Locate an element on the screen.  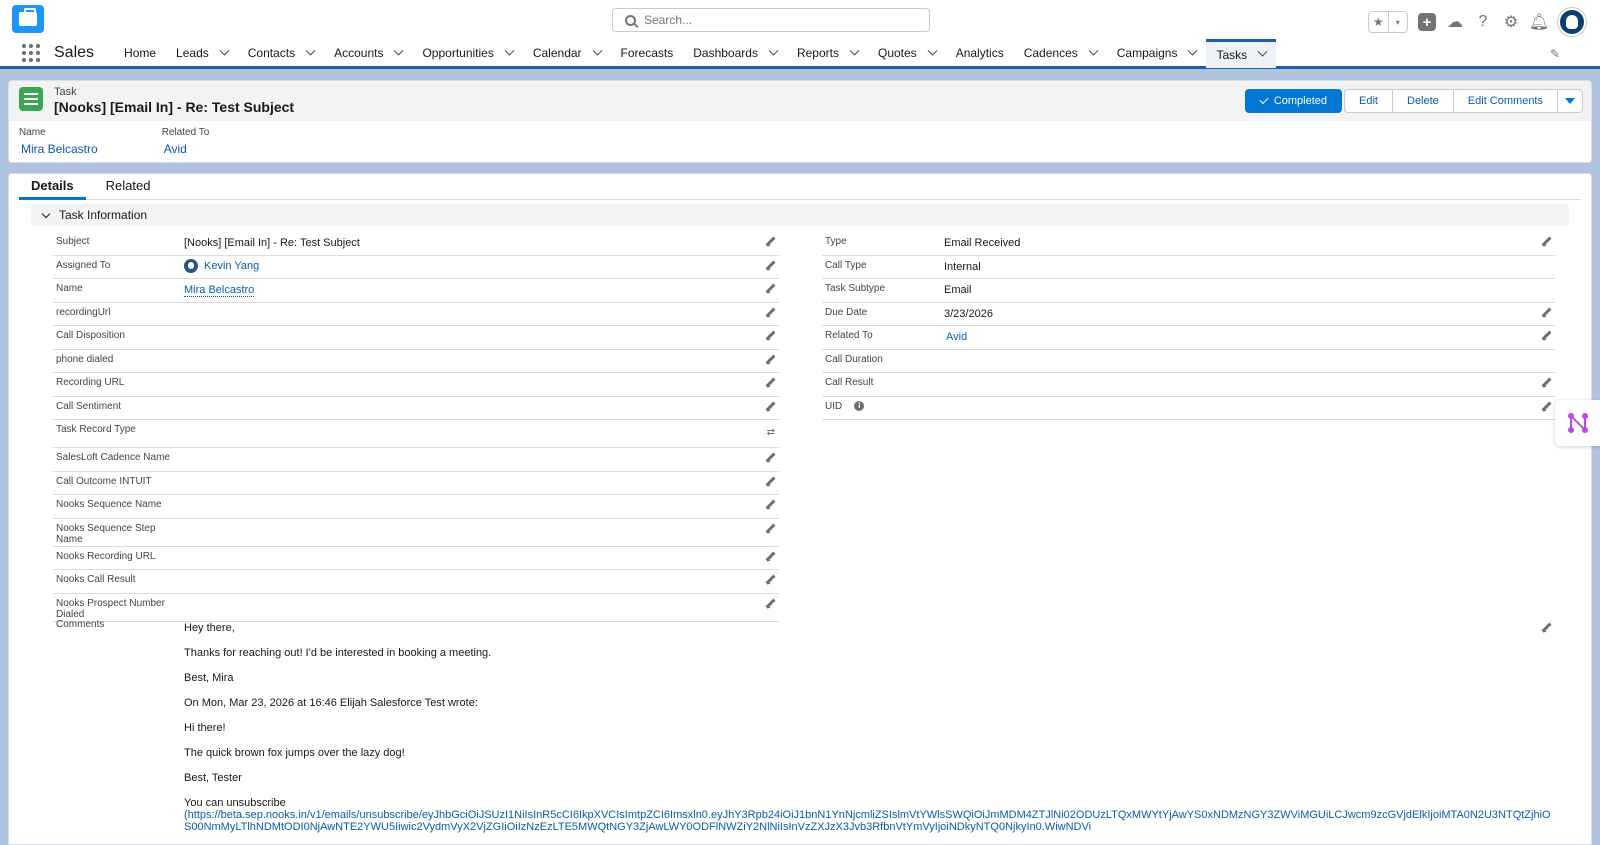
global-actions-plus-icon: + is located at coordinates (1427, 22).